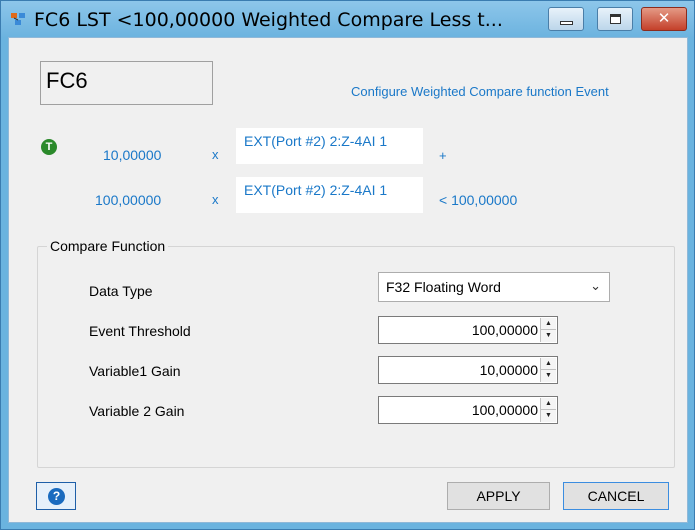 The width and height of the screenshot is (695, 530). Describe the element at coordinates (566, 23) in the screenshot. I see `minimize-icon` at that location.